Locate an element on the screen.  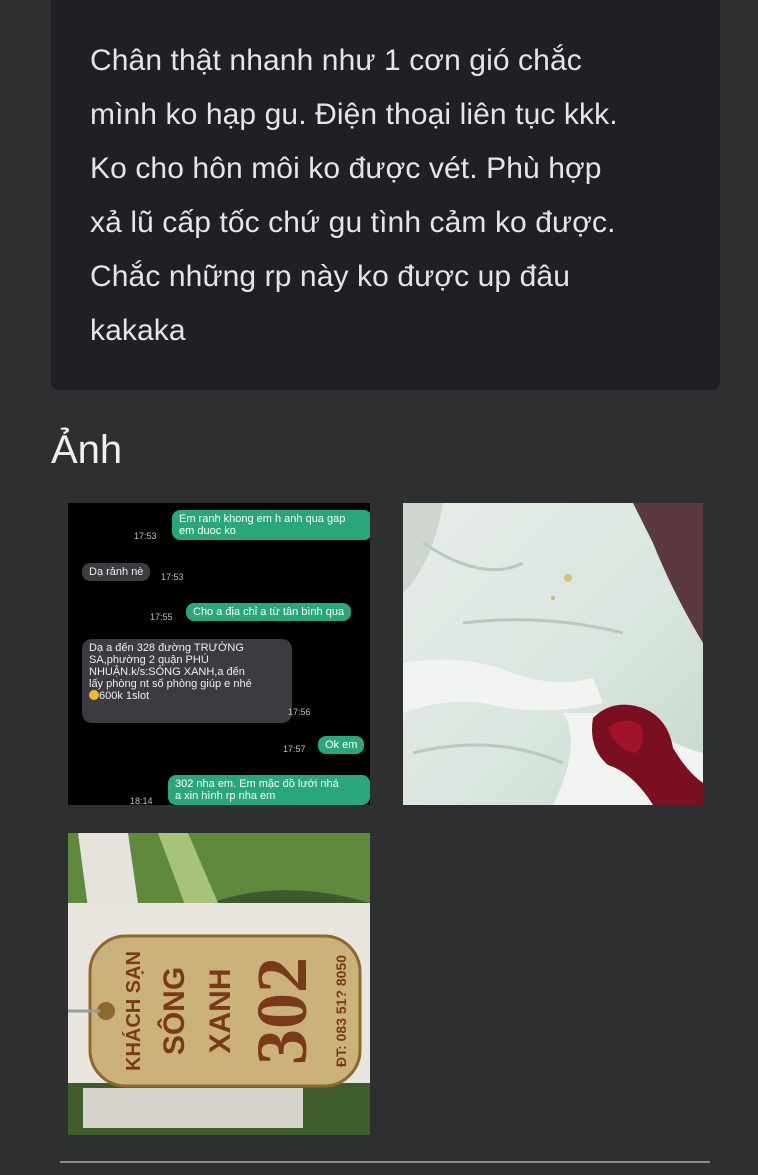
chat-bubble-outgoing: Cho a địa chỉ a từ tân bình qua is located at coordinates (269, 612).